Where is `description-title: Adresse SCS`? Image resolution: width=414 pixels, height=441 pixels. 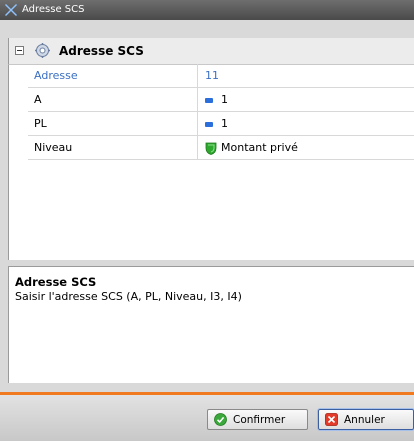 description-title: Adresse SCS is located at coordinates (56, 282).